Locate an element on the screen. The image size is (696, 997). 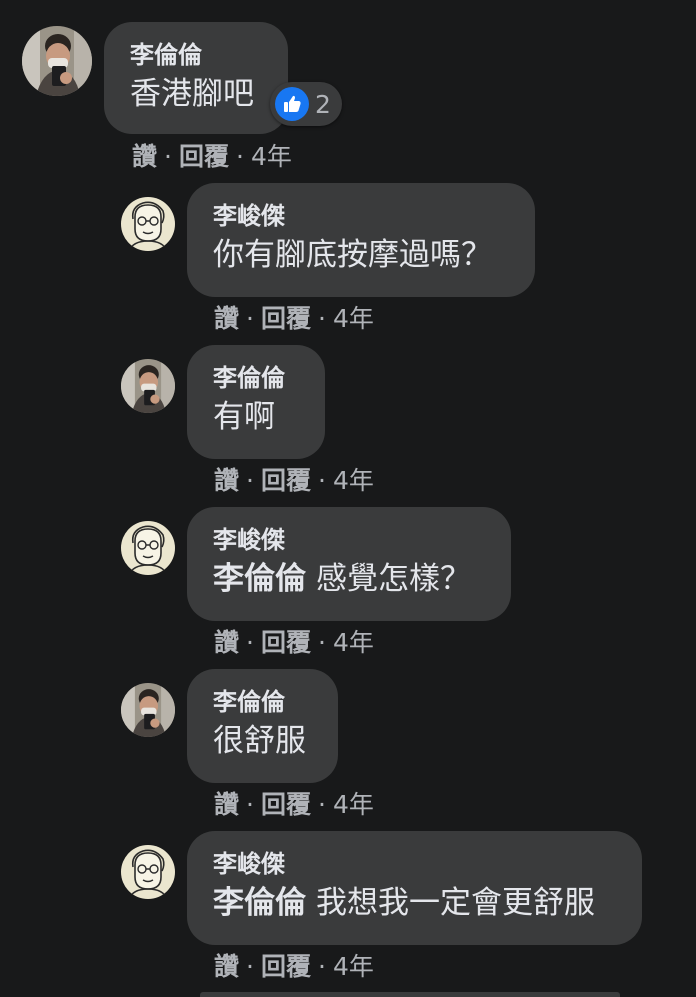
comment-text: 你有腳底按摩過嗎？ is located at coordinates (352, 255).